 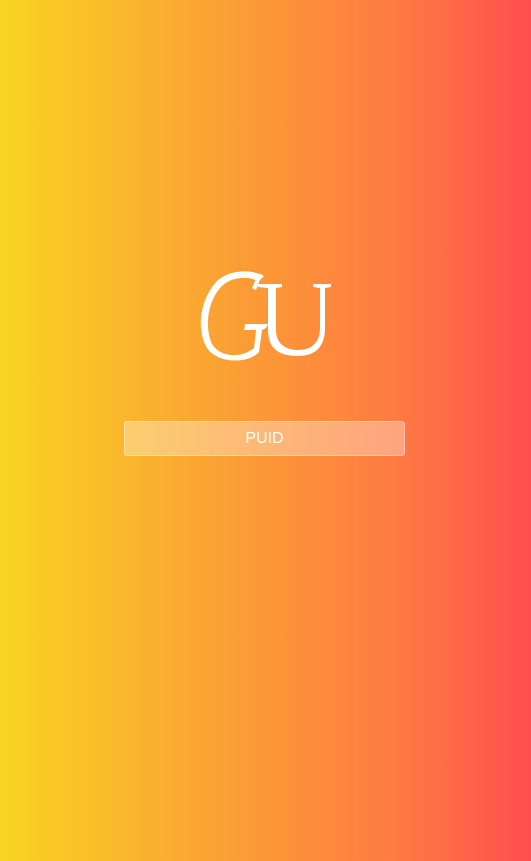 What do you see at coordinates (264, 438) in the screenshot?
I see `puid-input` at bounding box center [264, 438].